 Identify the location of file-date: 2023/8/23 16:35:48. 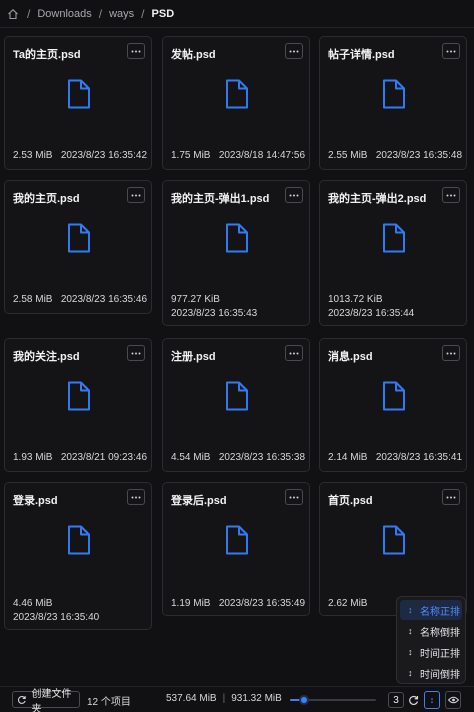
(419, 155).